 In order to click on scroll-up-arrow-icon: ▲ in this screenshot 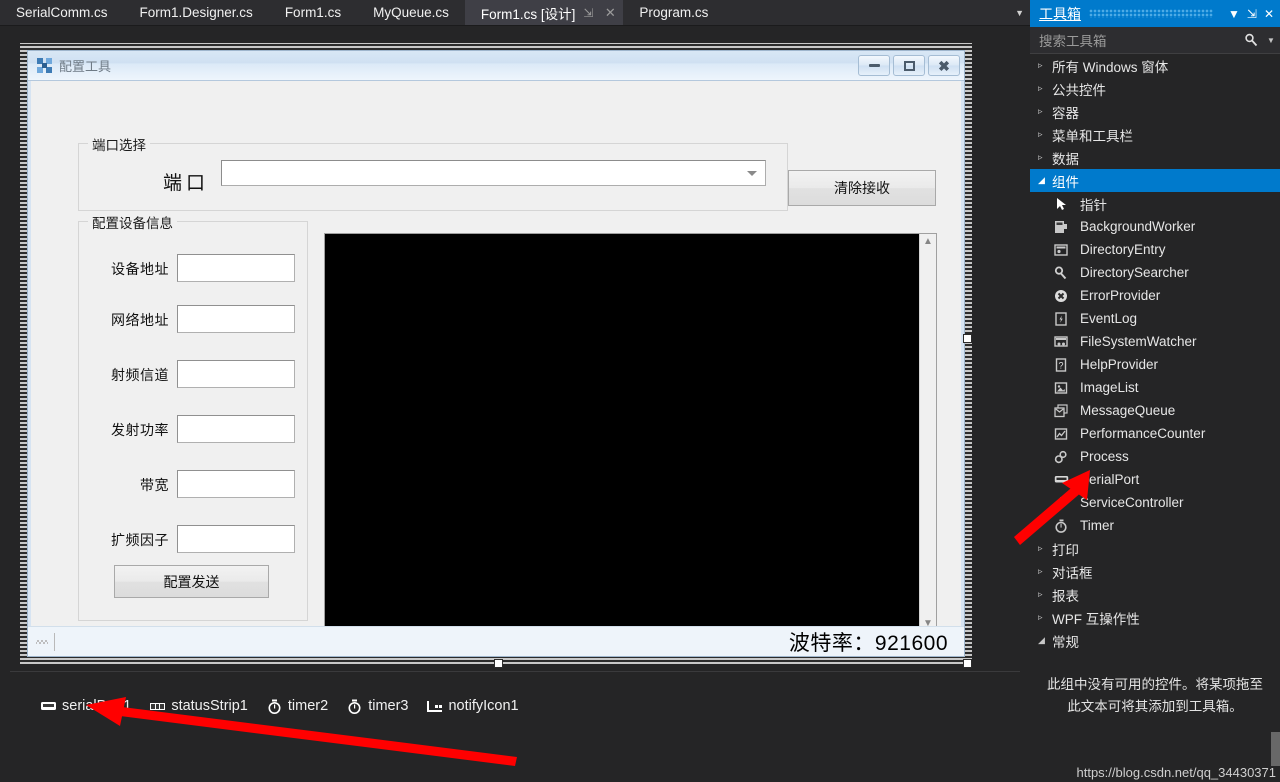, I will do `click(928, 242)`.